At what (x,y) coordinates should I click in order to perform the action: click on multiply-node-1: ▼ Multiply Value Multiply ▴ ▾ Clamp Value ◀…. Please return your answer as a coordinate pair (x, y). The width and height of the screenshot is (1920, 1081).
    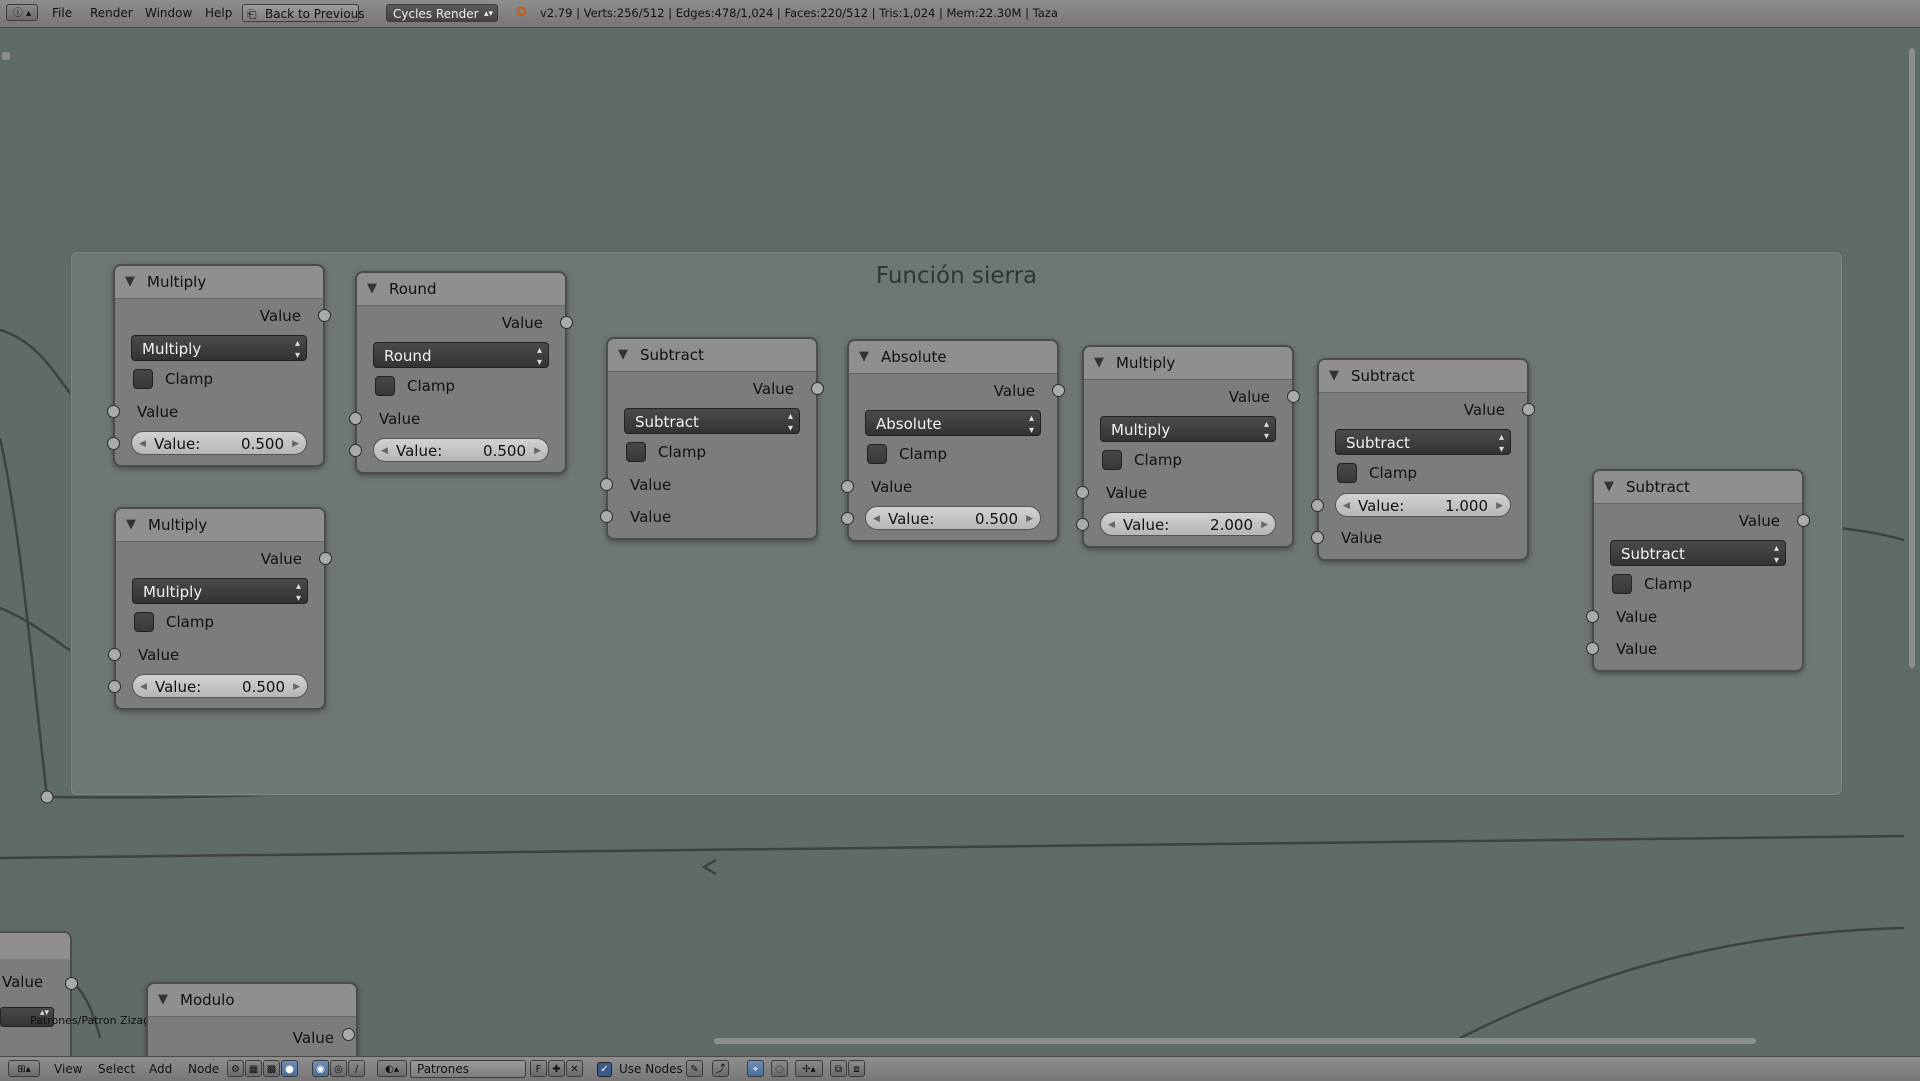
    Looking at the image, I should click on (219, 365).